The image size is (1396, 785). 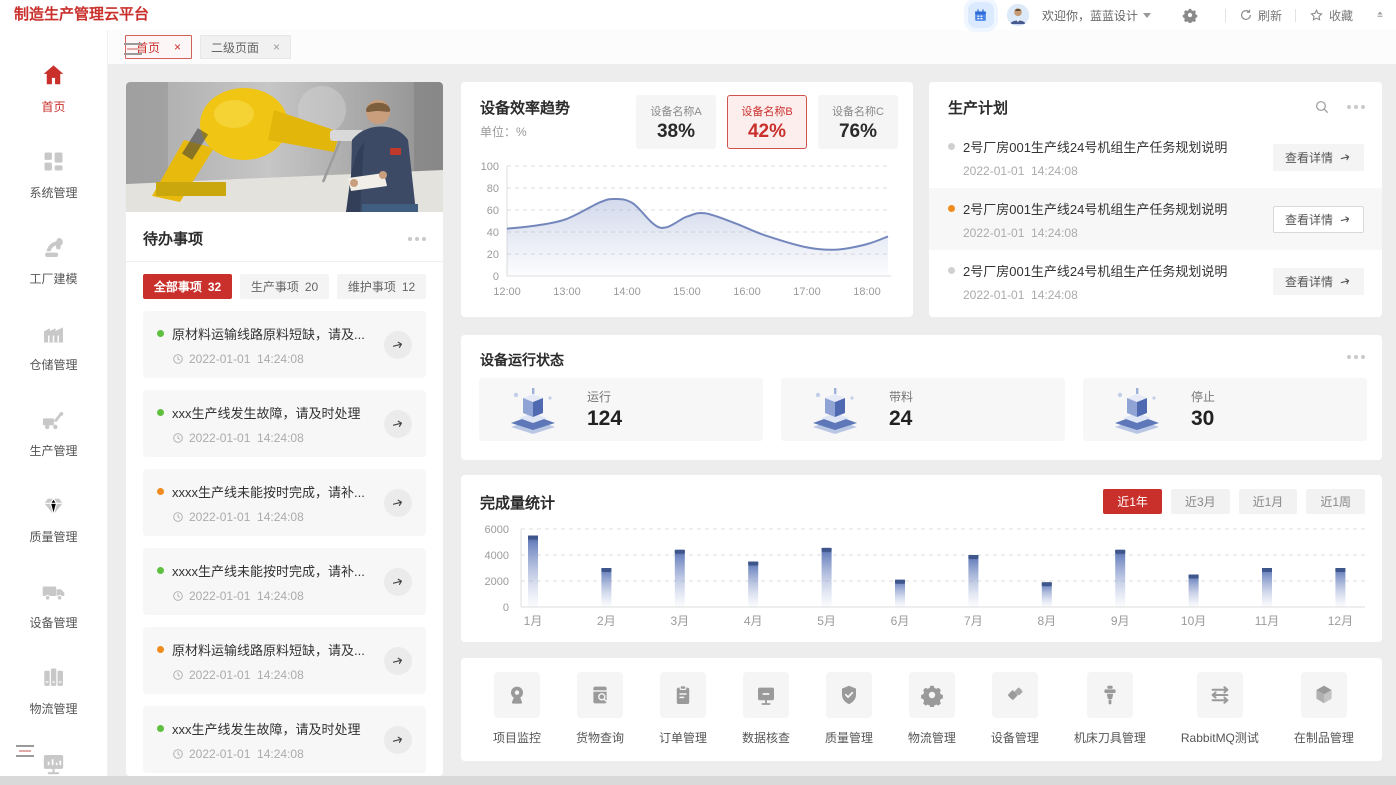 I want to click on calendar-button, so click(x=980, y=15).